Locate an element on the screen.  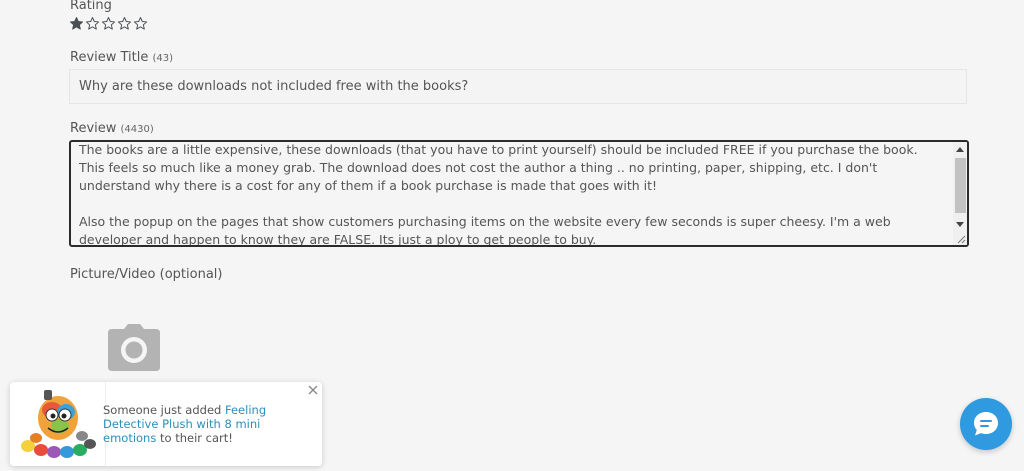
review-title-label: Review Title (43) is located at coordinates (121, 57).